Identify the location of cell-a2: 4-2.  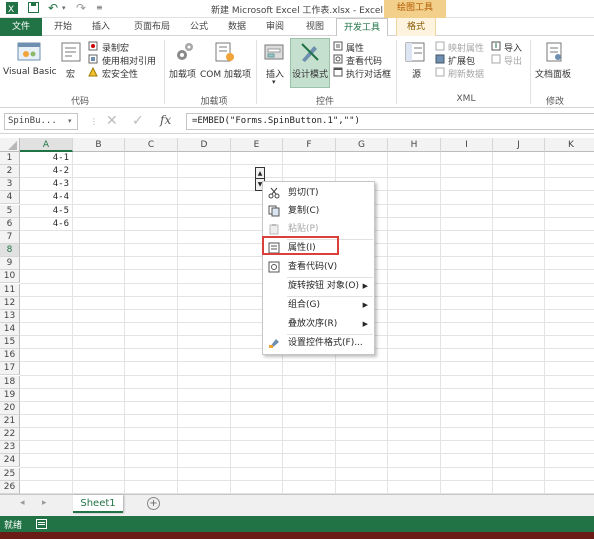
(46, 171).